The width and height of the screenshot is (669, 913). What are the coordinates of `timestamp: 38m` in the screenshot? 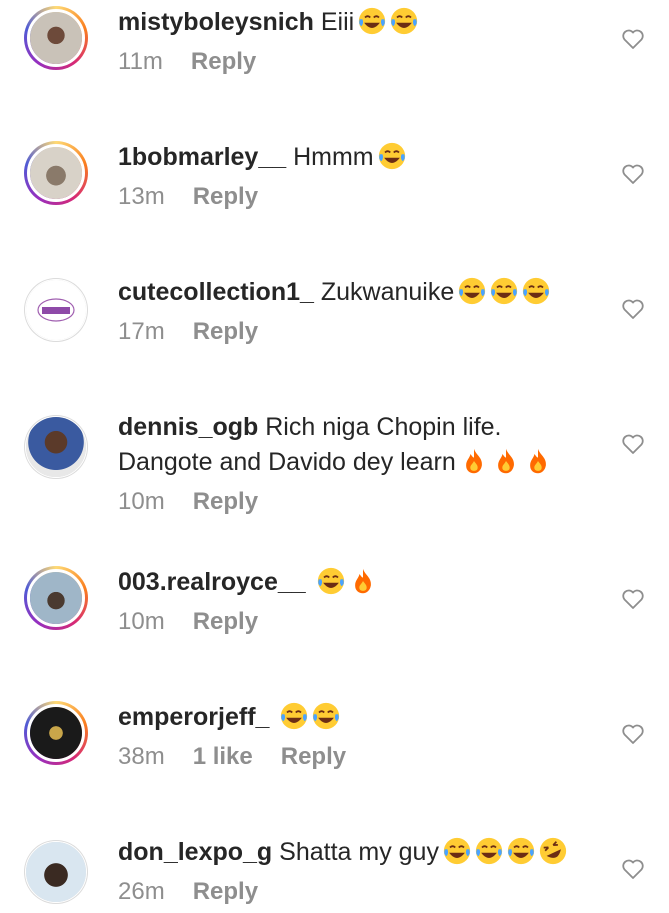 It's located at (141, 756).